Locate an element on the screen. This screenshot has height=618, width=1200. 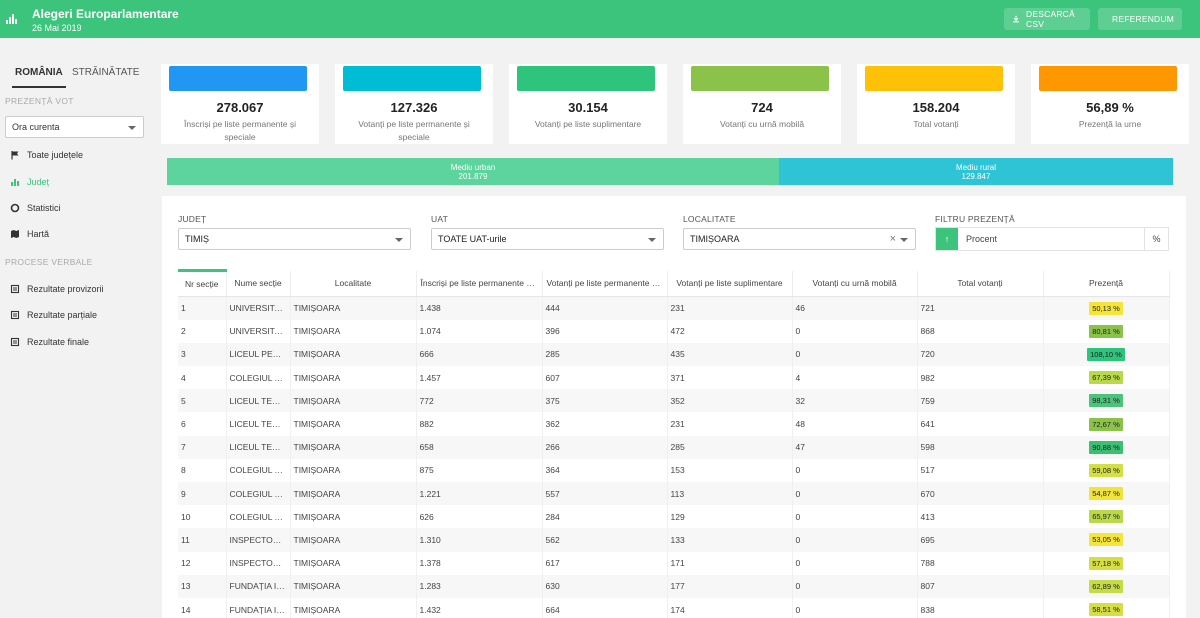
nav-harta: Hartă is located at coordinates (29, 234).